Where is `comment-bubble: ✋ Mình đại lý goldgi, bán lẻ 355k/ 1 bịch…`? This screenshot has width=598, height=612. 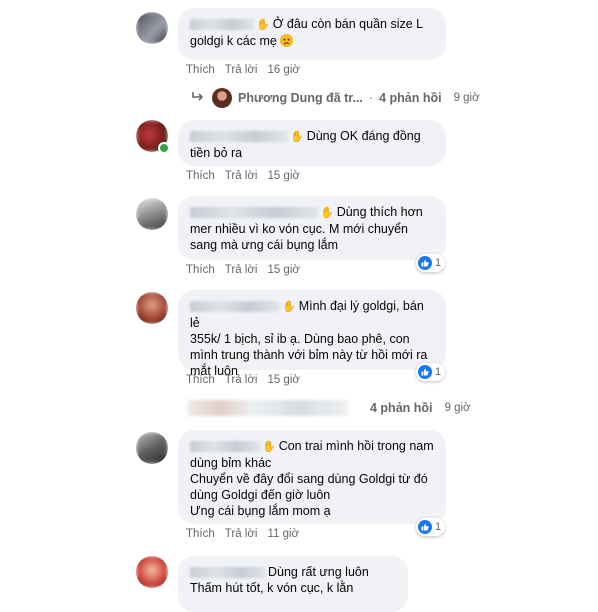 comment-bubble: ✋ Mình đại lý goldgi, bán lẻ 355k/ 1 bịch… is located at coordinates (312, 334).